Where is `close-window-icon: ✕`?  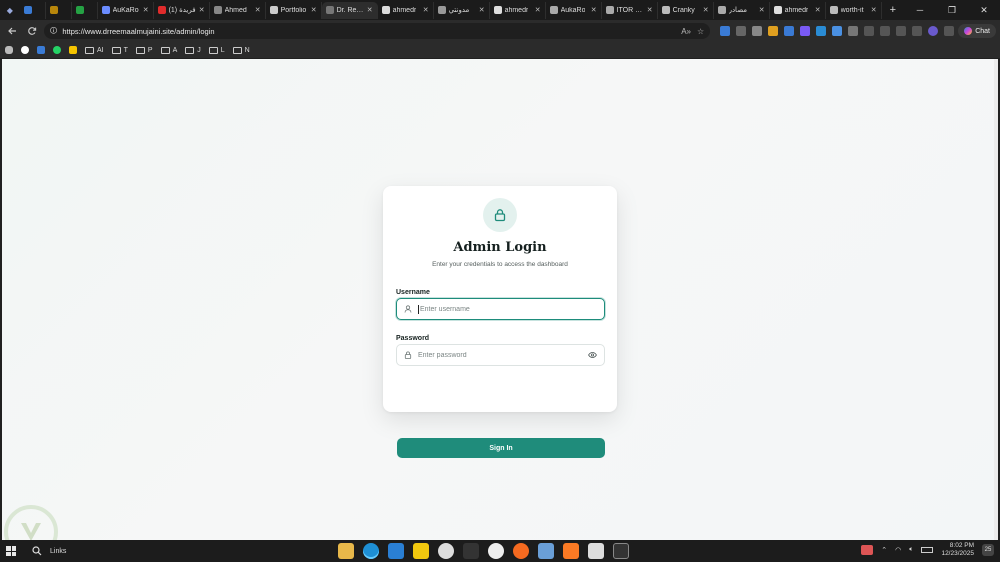 close-window-icon: ✕ is located at coordinates (984, 10).